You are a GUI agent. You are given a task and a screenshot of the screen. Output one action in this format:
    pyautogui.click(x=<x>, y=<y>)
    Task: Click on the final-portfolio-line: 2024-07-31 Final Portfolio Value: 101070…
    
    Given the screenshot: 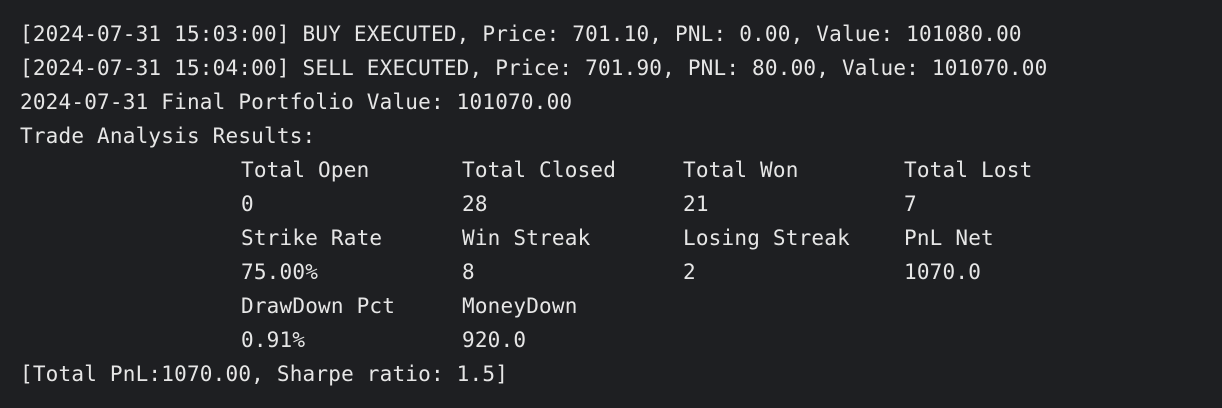 What is the action you would take?
    pyautogui.click(x=296, y=102)
    